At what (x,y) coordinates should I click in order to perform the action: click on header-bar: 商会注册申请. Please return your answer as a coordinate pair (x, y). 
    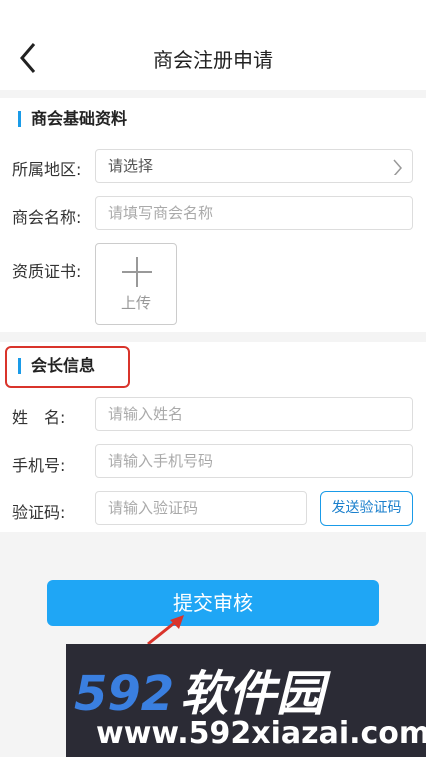
    Looking at the image, I should click on (213, 45).